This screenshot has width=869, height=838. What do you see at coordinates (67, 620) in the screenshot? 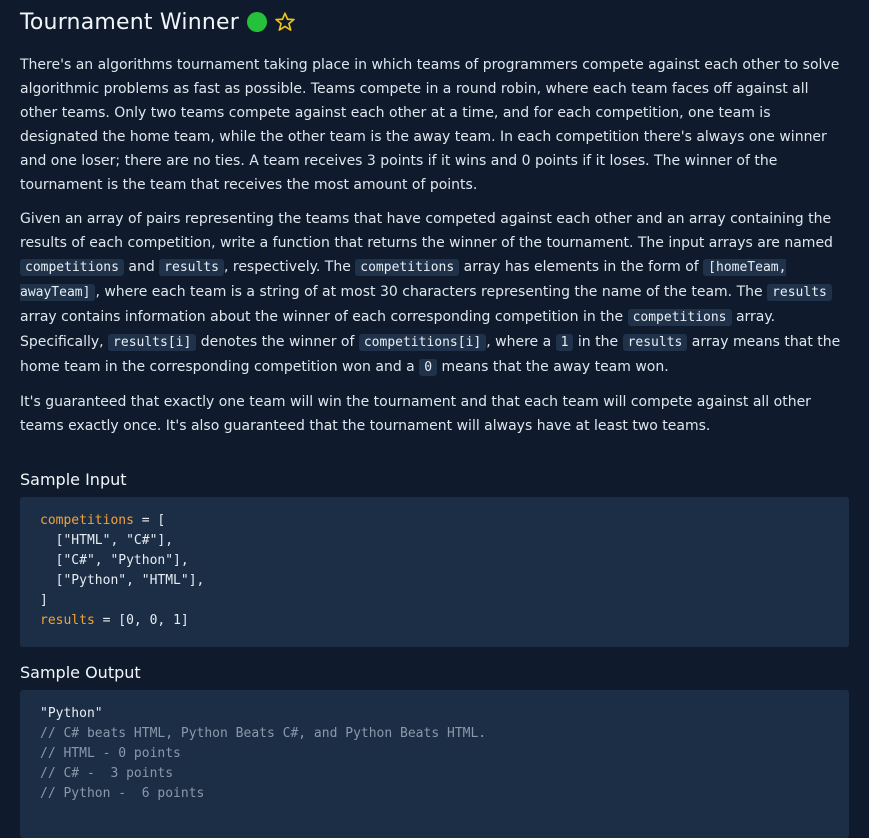
I see `code-variable: results` at bounding box center [67, 620].